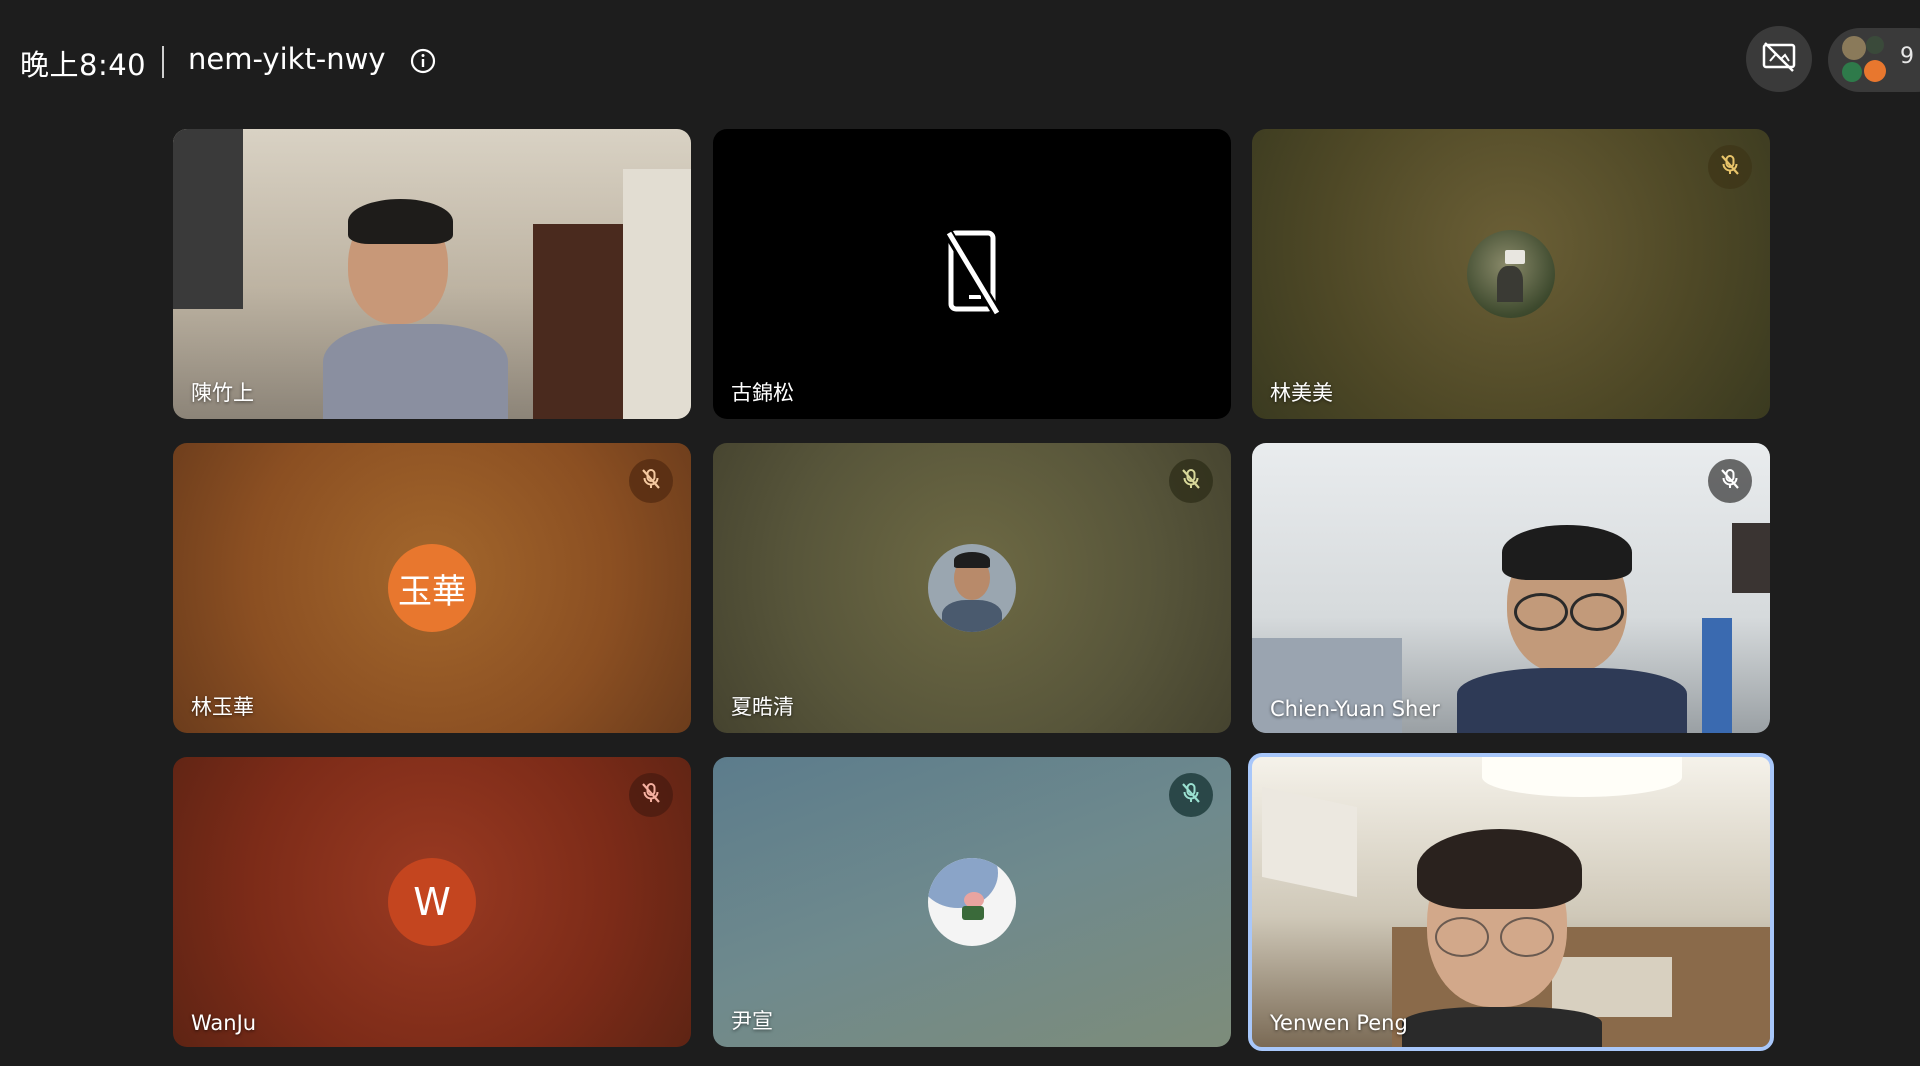 The height and width of the screenshot is (1066, 1920). What do you see at coordinates (224, 1023) in the screenshot?
I see `participant-name: WanJu` at bounding box center [224, 1023].